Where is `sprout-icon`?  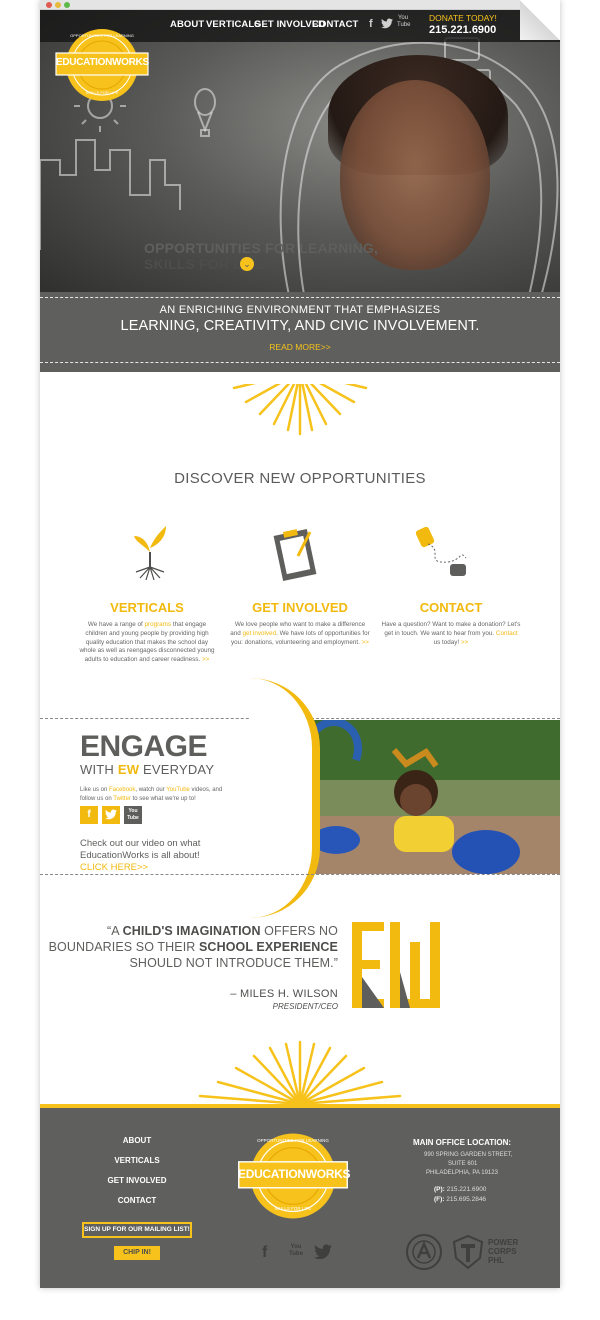 sprout-icon is located at coordinates (150, 553).